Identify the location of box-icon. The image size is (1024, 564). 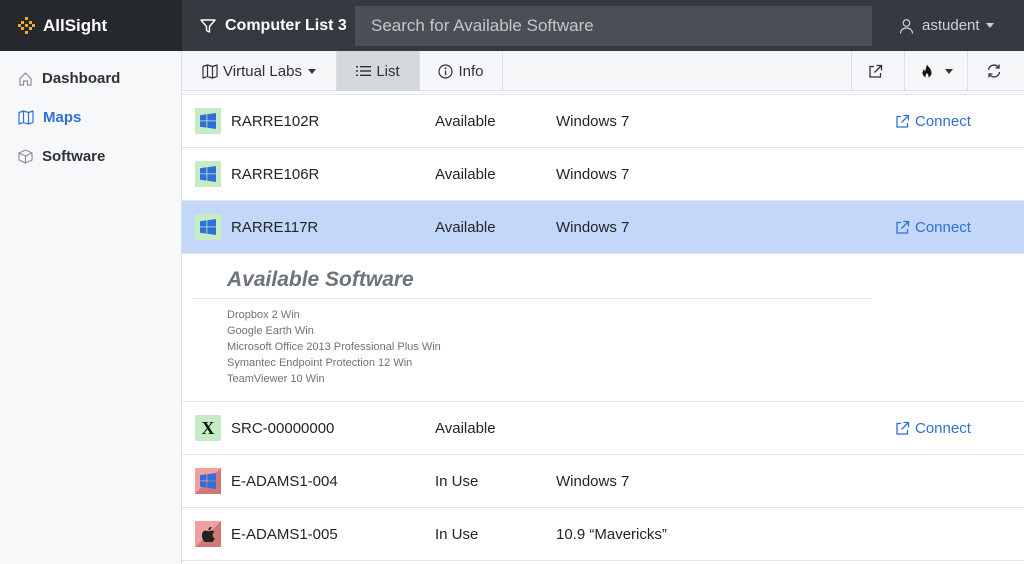
(25, 156).